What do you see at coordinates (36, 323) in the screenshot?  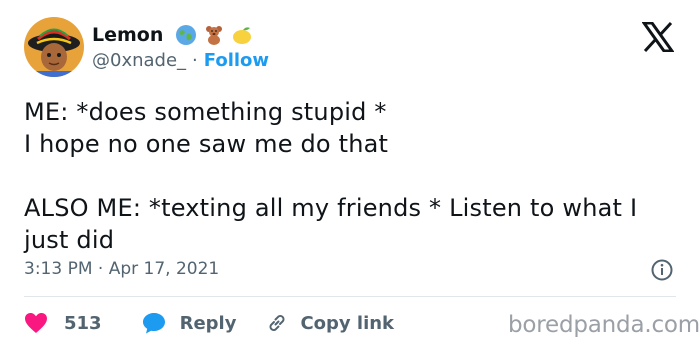 I see `heart-icon` at bounding box center [36, 323].